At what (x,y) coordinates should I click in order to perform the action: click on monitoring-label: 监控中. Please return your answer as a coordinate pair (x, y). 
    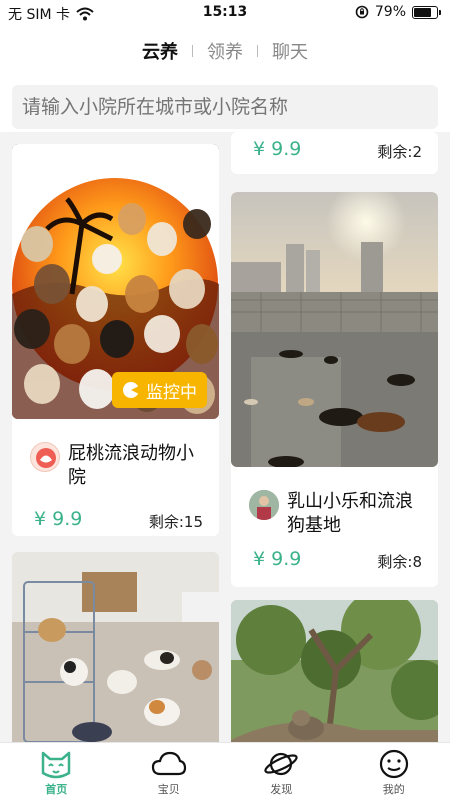
    Looking at the image, I should click on (171, 392).